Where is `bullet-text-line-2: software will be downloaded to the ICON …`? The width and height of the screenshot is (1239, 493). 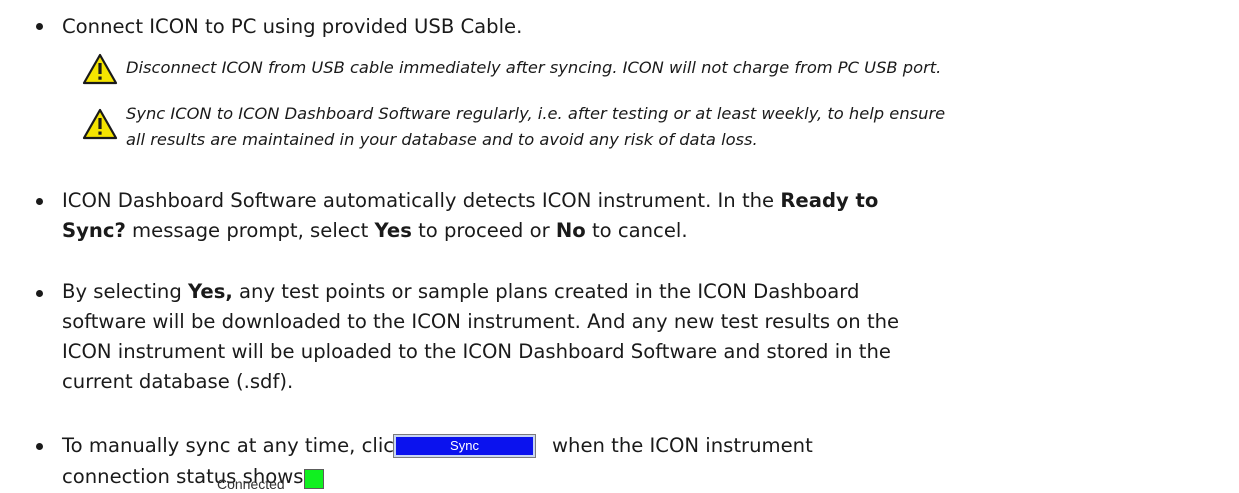
bullet-text-line-2: software will be downloaded to the ICON … is located at coordinates (481, 321).